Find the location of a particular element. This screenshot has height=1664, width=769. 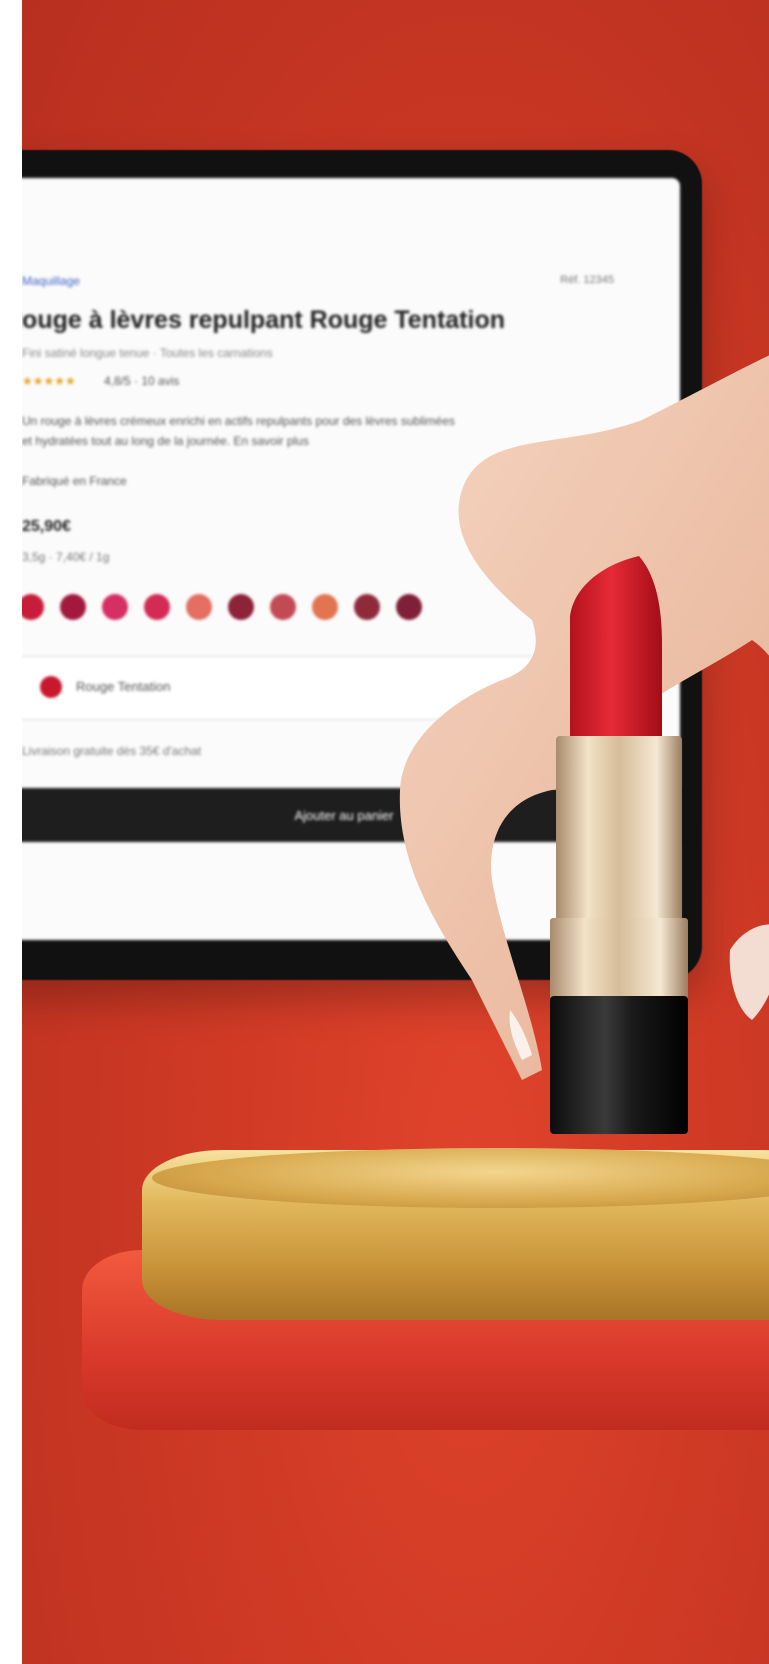

breadcrumb: Maquillage is located at coordinates (51, 281).